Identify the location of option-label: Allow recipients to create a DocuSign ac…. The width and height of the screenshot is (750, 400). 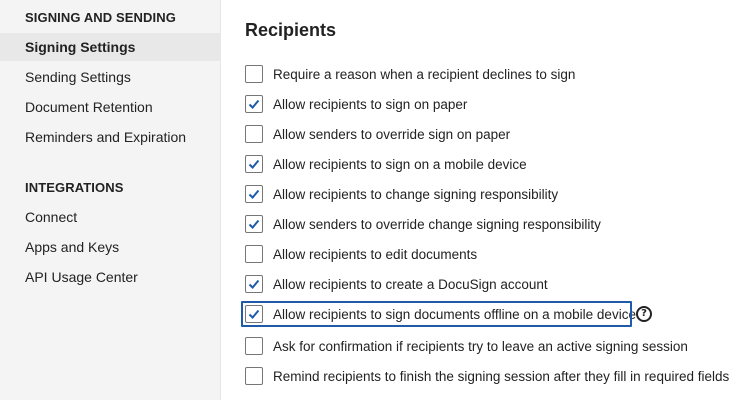
(410, 284).